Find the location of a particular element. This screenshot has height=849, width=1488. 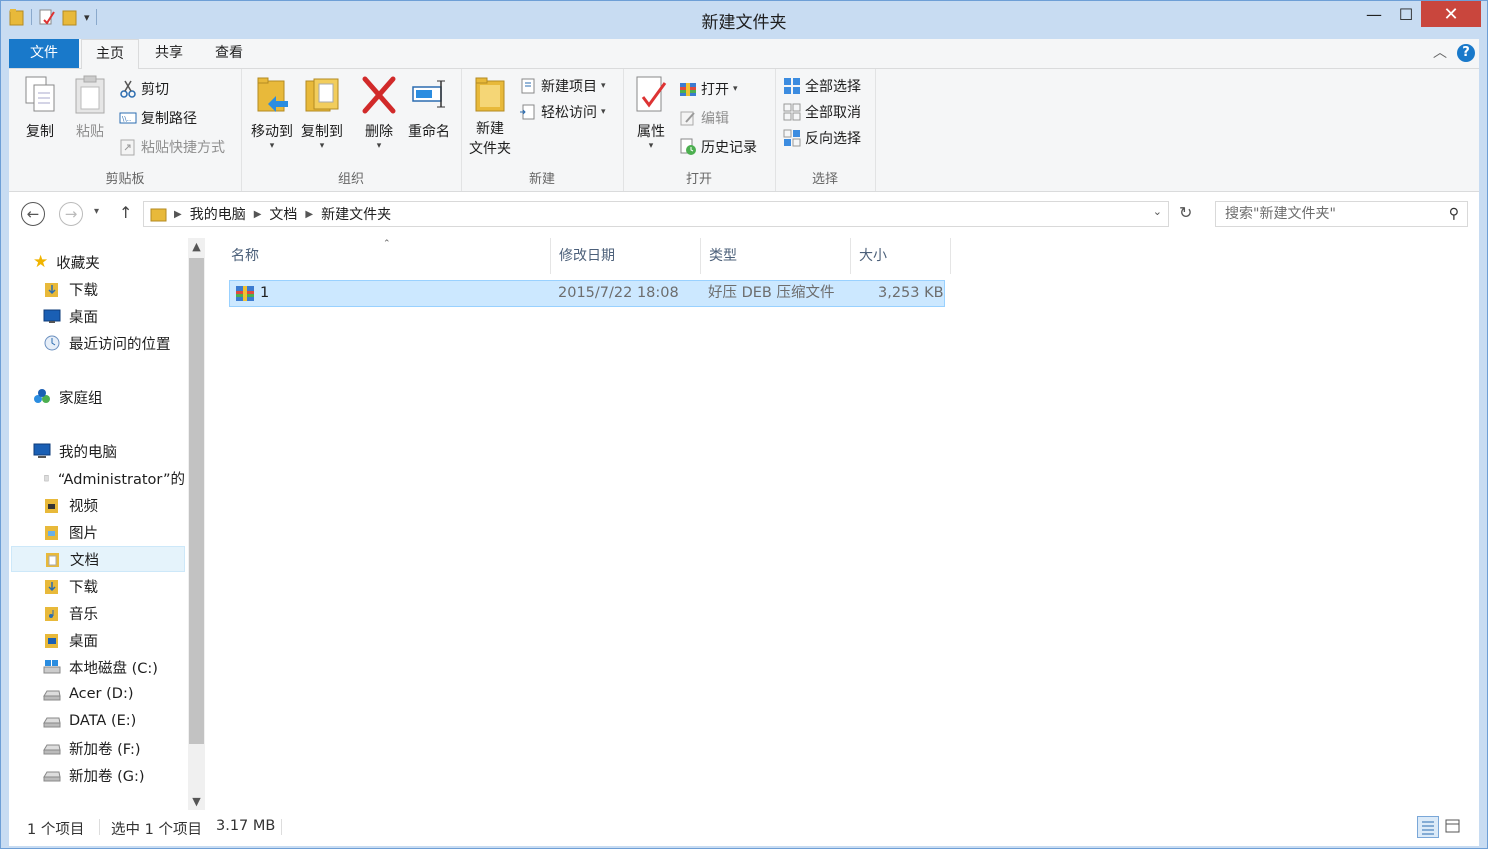

nav-pc-pictures: 图片 is located at coordinates (70, 532).